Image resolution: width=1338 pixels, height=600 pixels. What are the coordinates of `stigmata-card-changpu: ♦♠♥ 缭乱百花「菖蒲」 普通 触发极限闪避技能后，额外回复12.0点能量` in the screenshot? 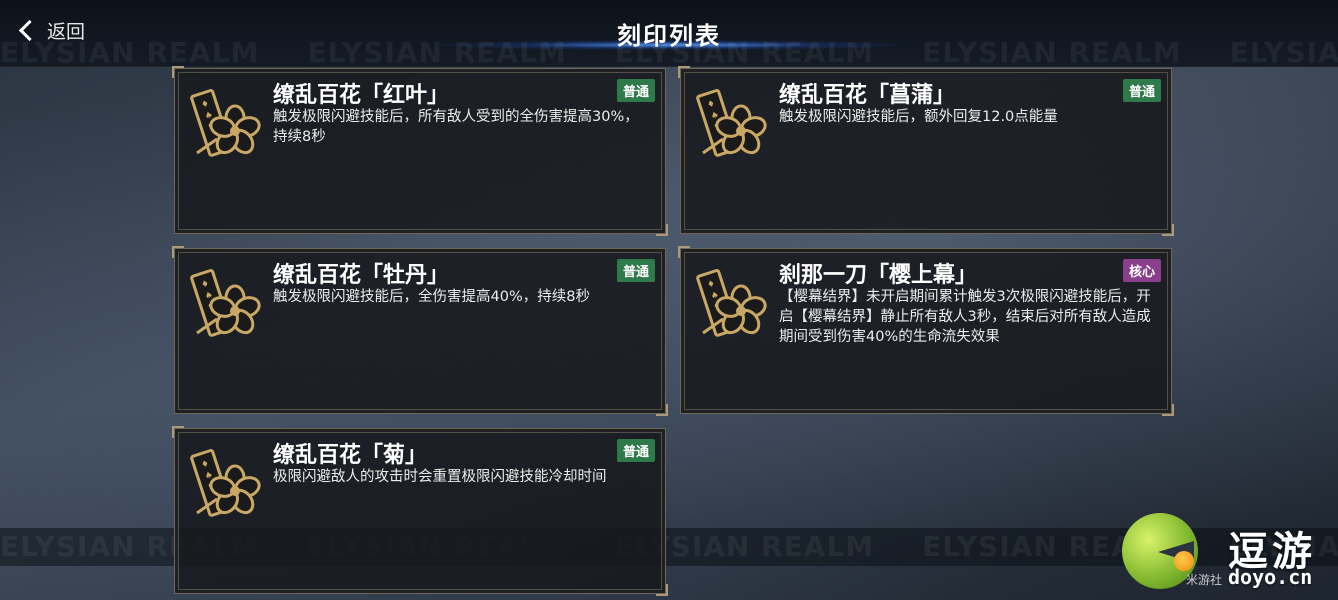 It's located at (926, 151).